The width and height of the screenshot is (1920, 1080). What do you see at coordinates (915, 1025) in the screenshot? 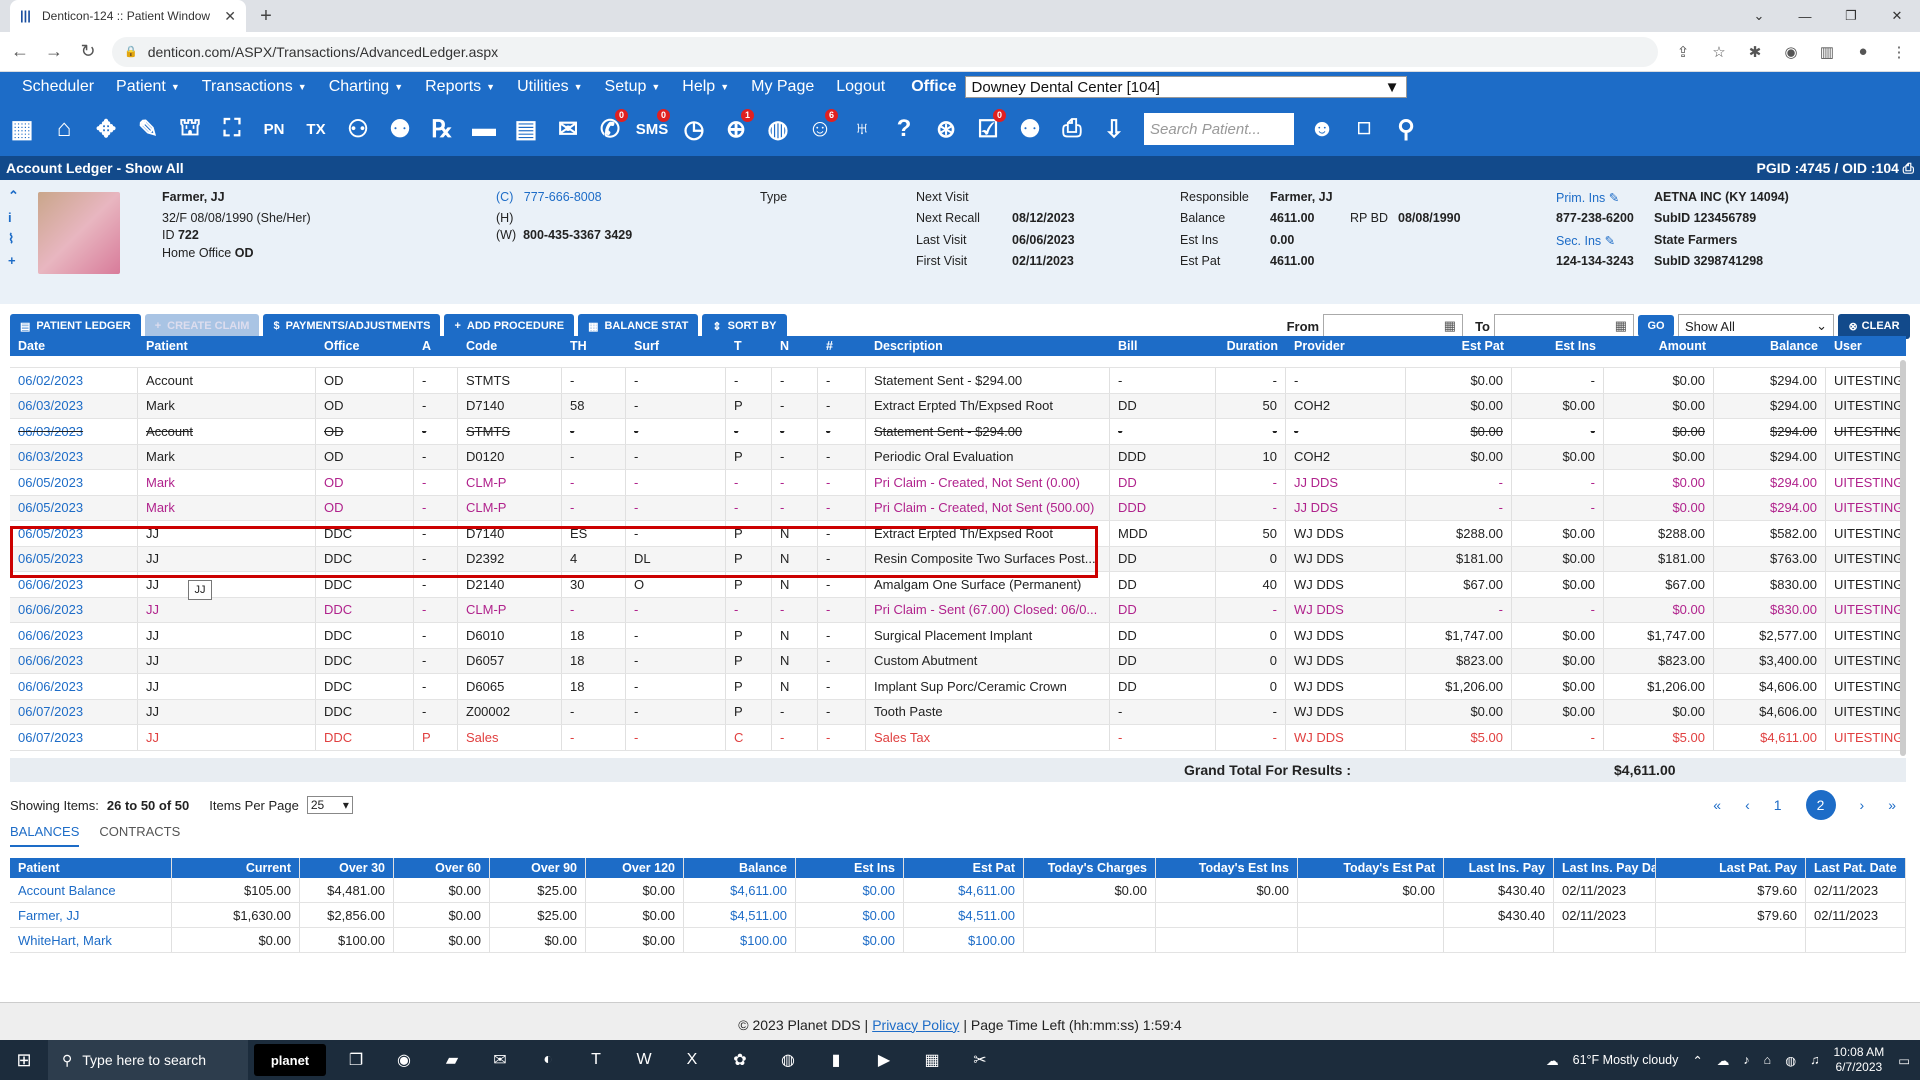
I see `privacy-policy-link: Privacy Policy` at bounding box center [915, 1025].